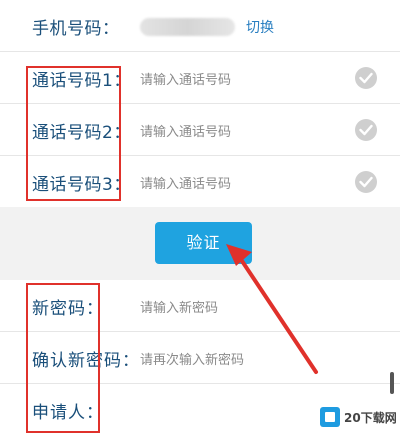 The height and width of the screenshot is (444, 400). Describe the element at coordinates (76, 29) in the screenshot. I see `phone-label: 手机号码：` at that location.